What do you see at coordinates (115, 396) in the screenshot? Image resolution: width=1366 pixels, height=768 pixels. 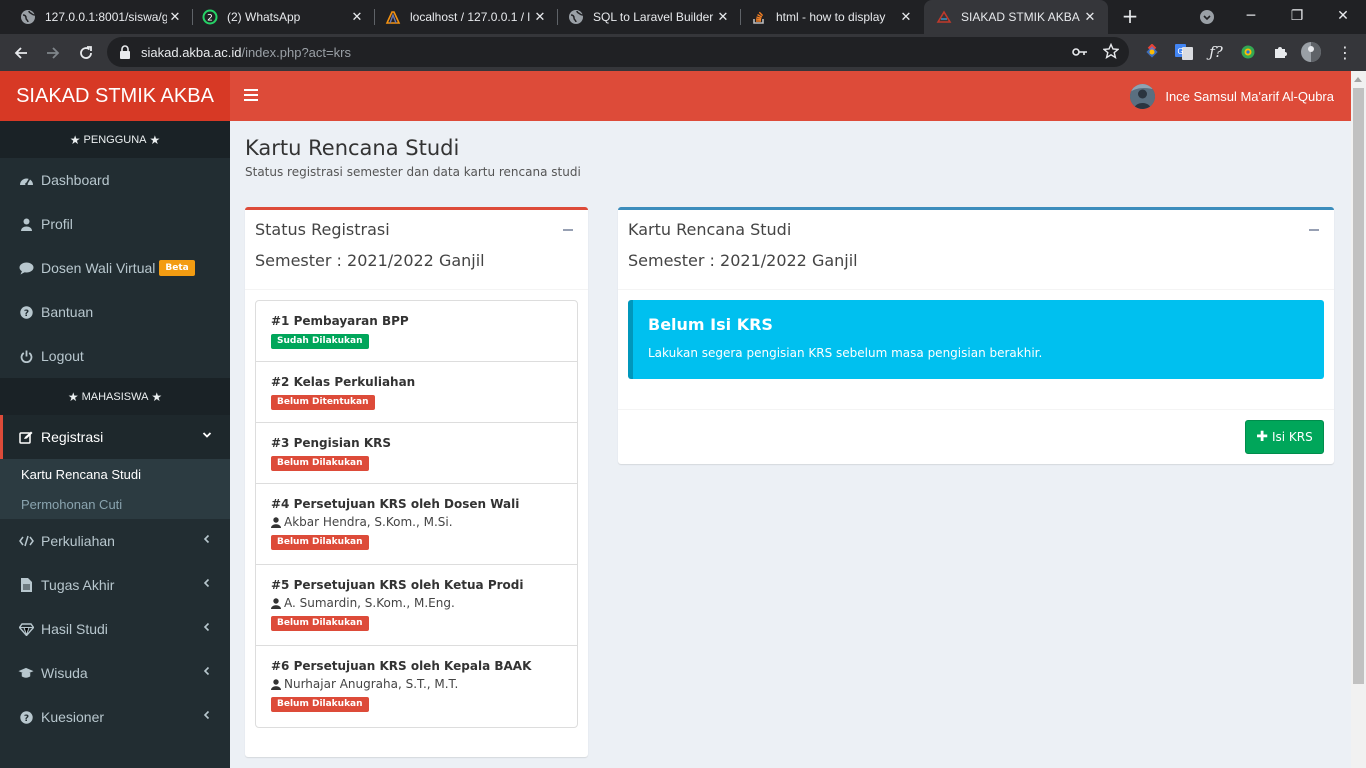 I see `sidebar-header-mahasiswa: ★ MAHASISWA ★` at bounding box center [115, 396].